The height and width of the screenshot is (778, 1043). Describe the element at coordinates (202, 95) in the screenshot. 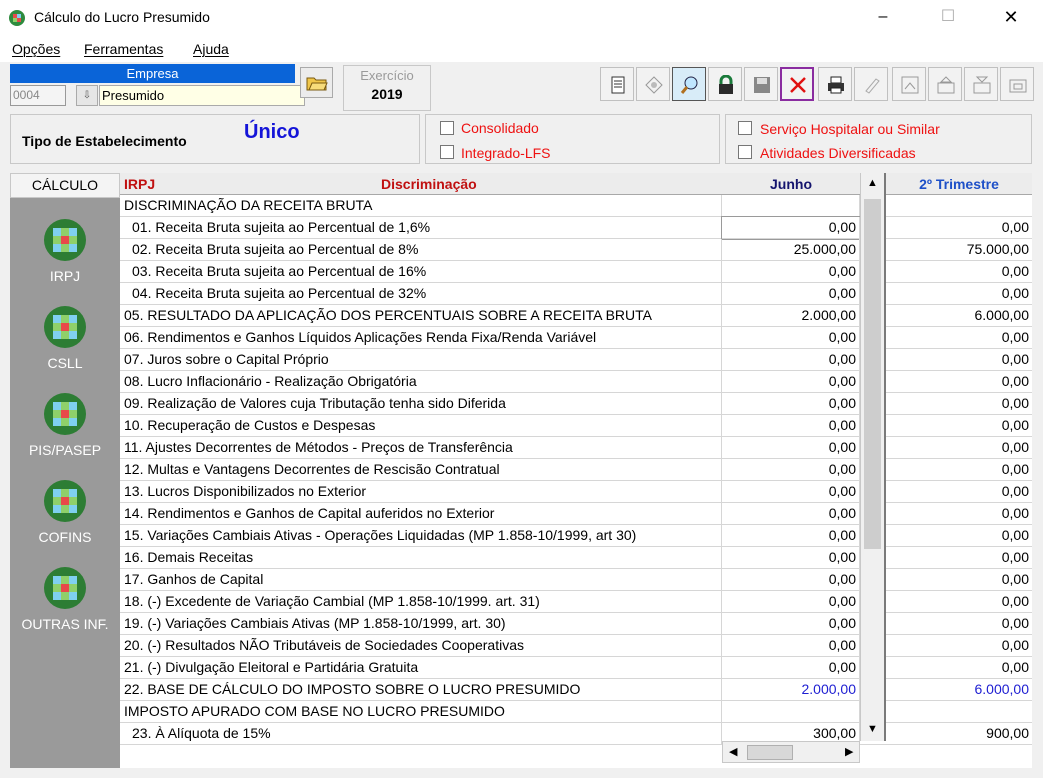

I see `empresa-name-field: Presumido` at that location.